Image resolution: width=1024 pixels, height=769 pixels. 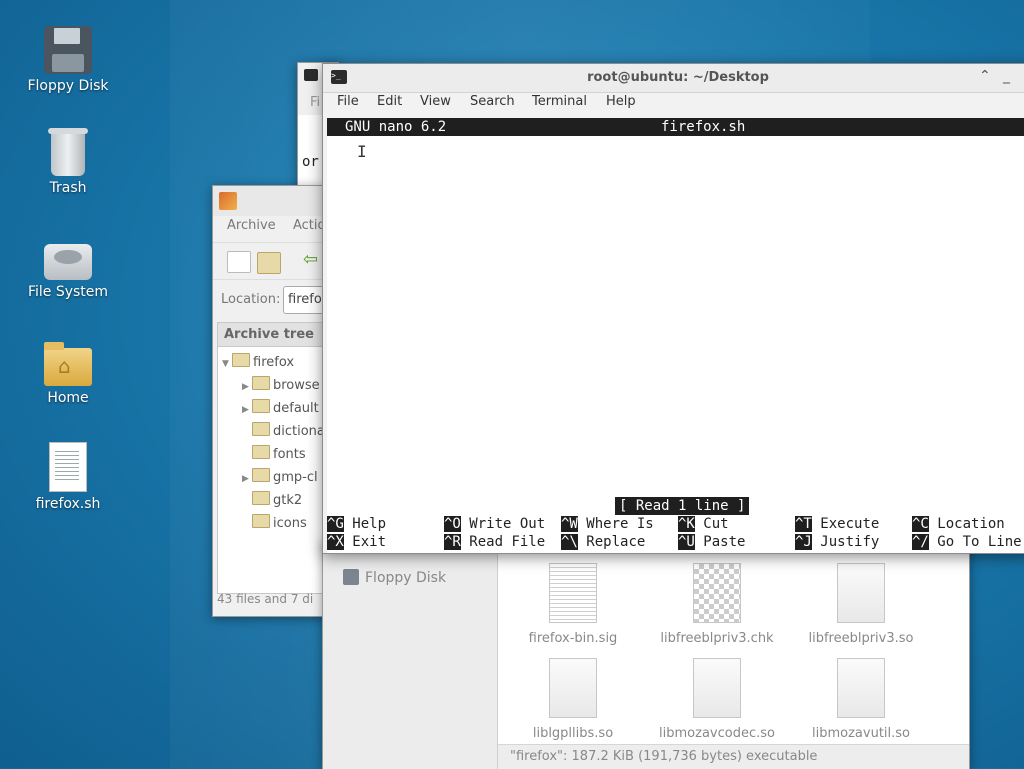 I want to click on menu-archive: Archive, so click(x=251, y=225).